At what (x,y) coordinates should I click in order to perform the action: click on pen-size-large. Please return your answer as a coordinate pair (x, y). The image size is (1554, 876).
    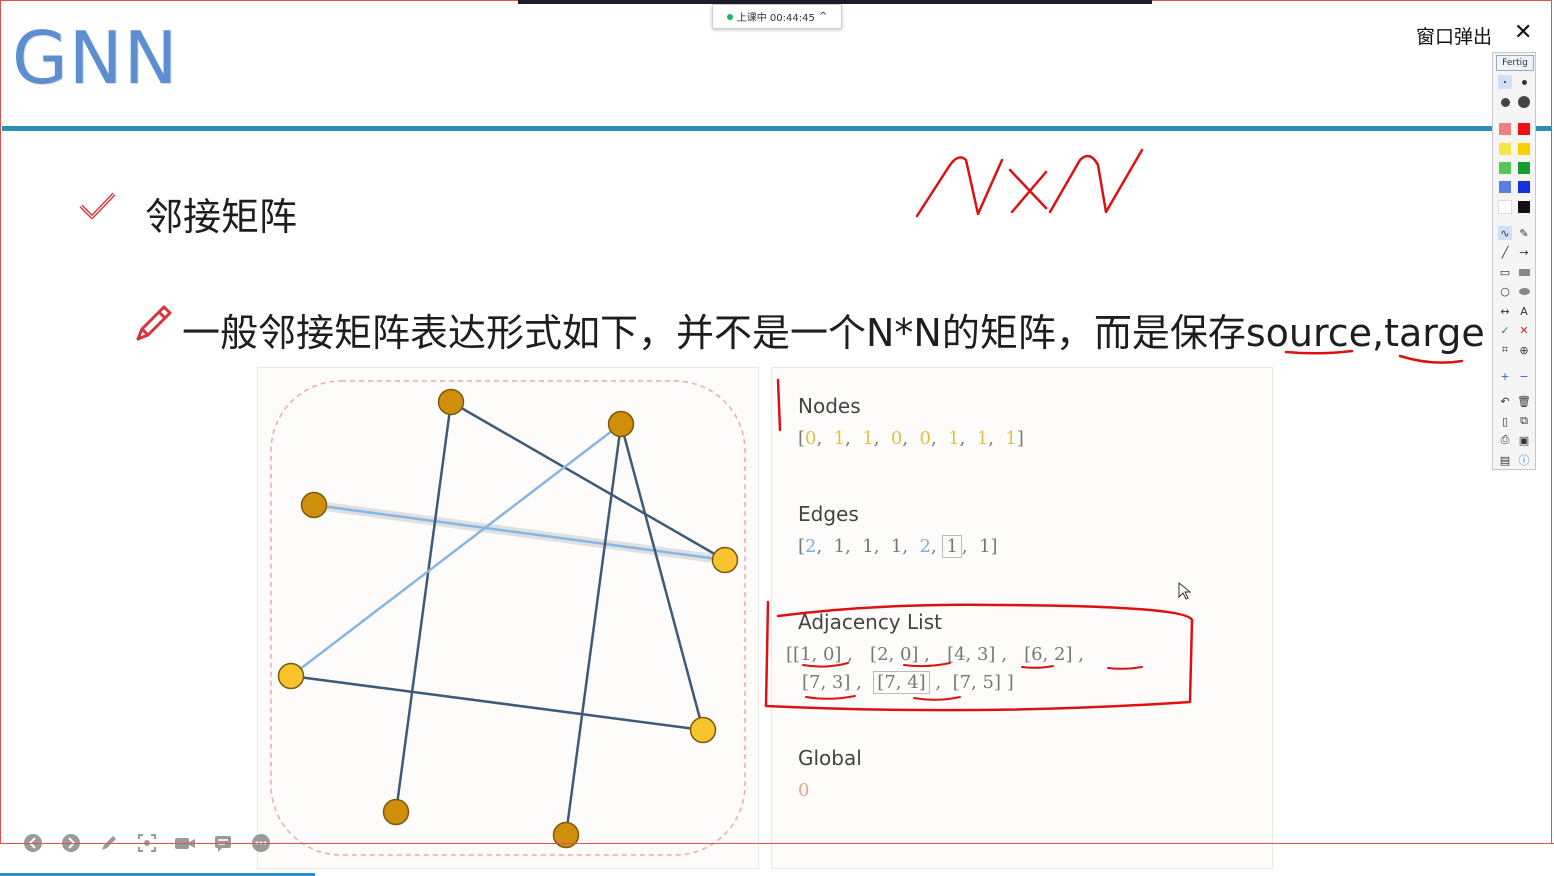
    Looking at the image, I should click on (1505, 102).